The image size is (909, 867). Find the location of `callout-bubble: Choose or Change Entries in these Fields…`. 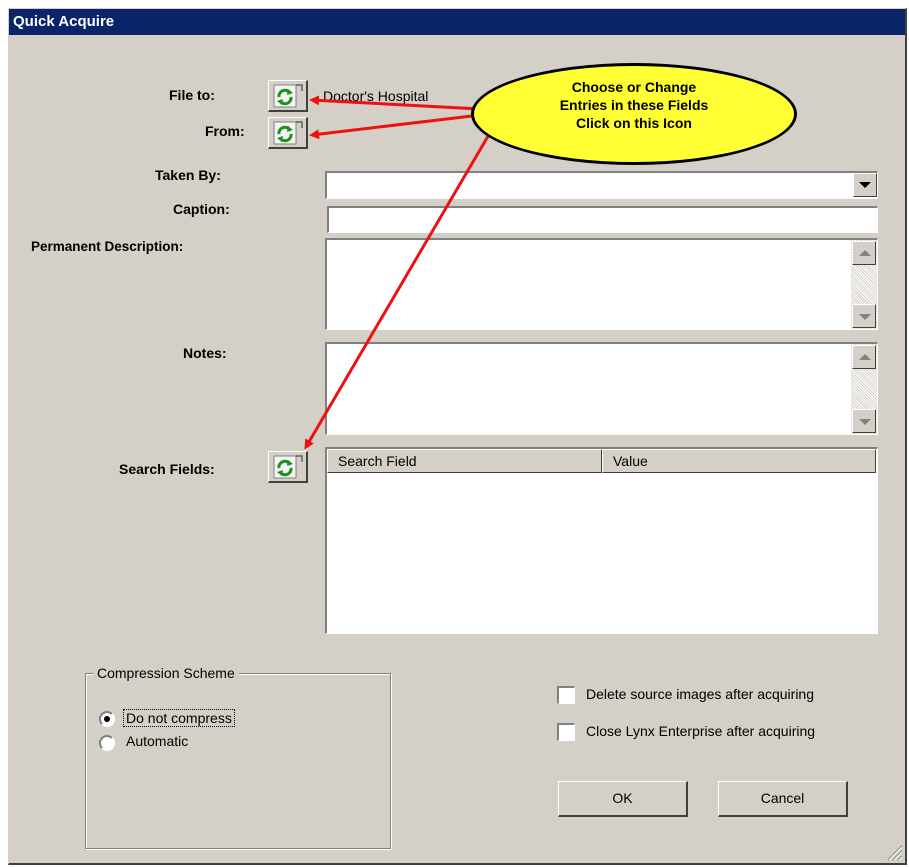

callout-bubble: Choose or Change Entries in these Fields… is located at coordinates (634, 114).